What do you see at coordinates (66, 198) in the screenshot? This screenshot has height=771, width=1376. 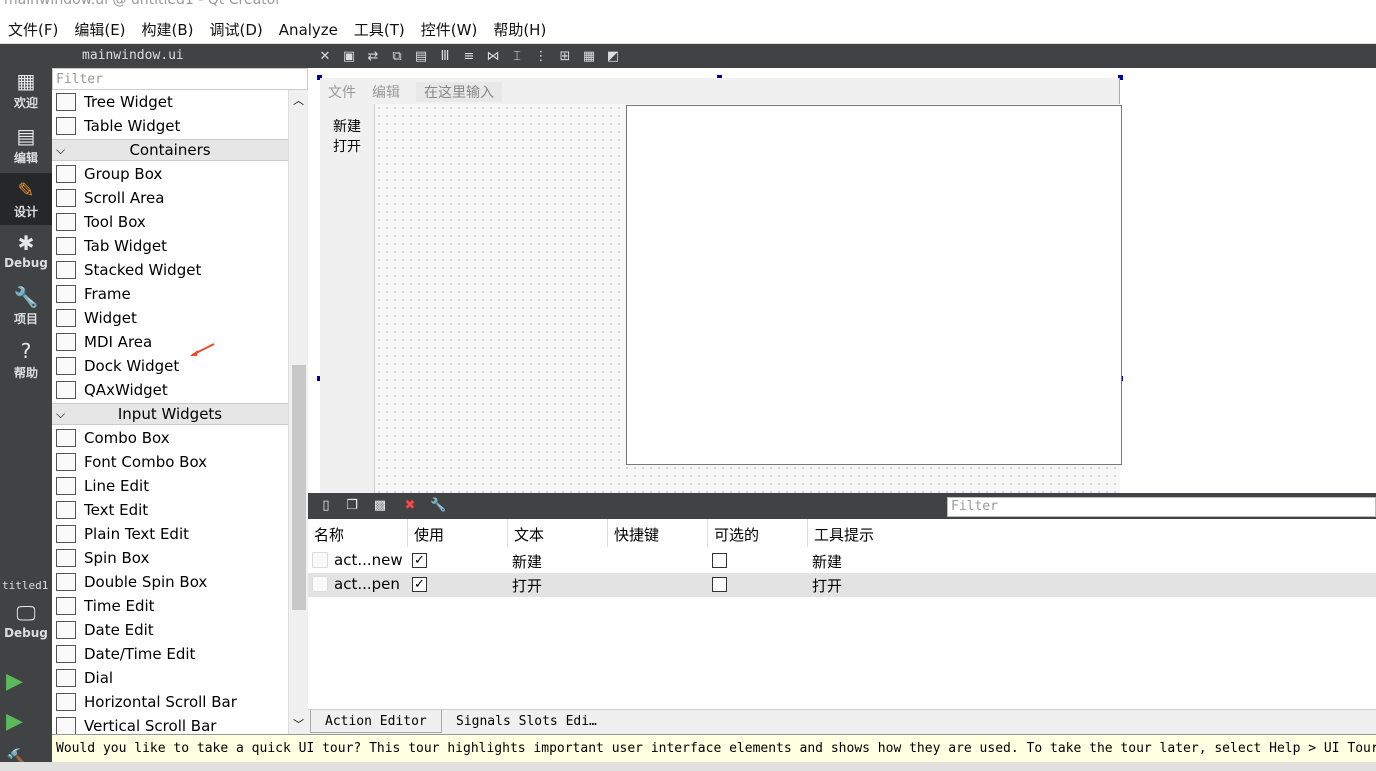 I see `scroll-area-icon` at bounding box center [66, 198].